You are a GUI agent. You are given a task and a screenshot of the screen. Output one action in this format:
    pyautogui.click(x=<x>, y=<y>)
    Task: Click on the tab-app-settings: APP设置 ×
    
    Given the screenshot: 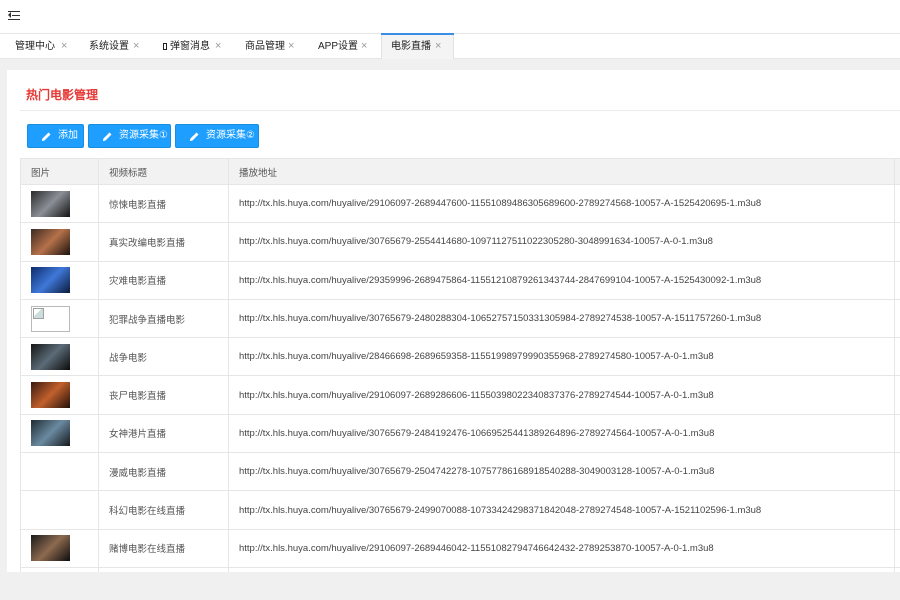 What is the action you would take?
    pyautogui.click(x=341, y=46)
    